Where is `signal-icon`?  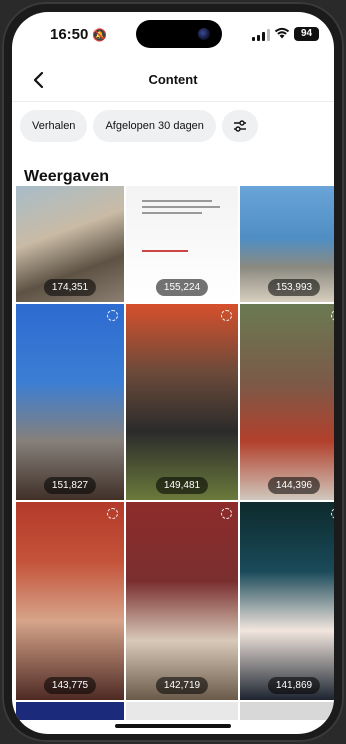 signal-icon is located at coordinates (261, 35).